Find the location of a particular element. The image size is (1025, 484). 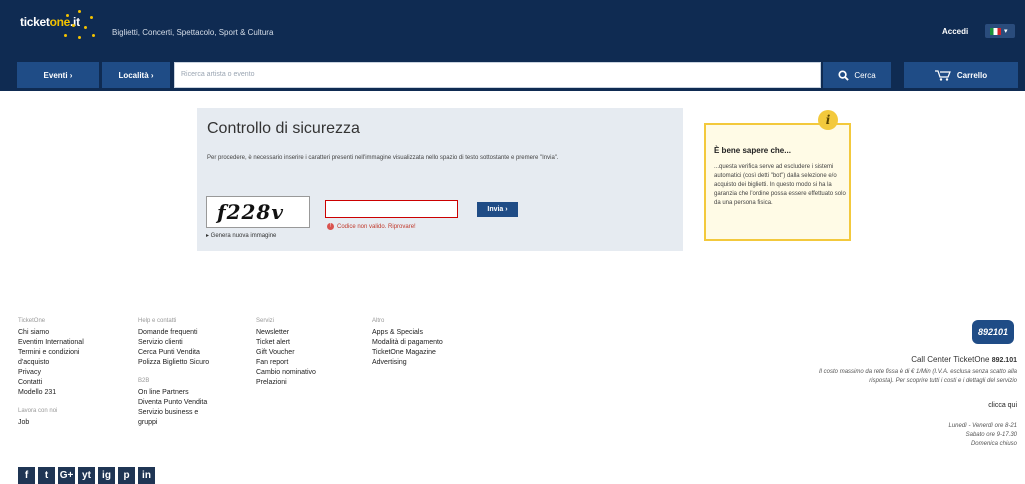

captcha-error: ! Codice non valido. Riprovare! is located at coordinates (371, 226).